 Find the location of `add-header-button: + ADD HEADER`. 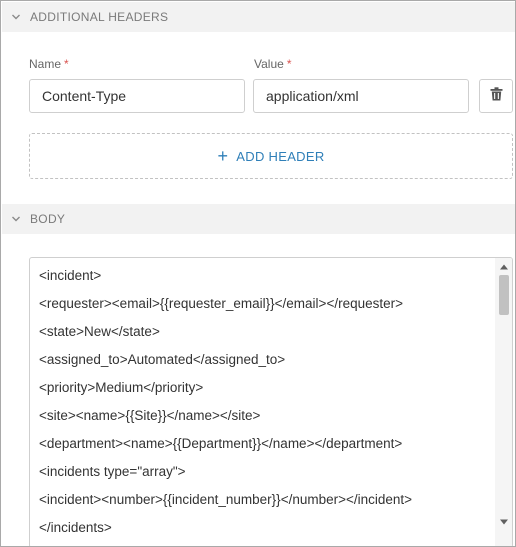

add-header-button: + ADD HEADER is located at coordinates (271, 156).